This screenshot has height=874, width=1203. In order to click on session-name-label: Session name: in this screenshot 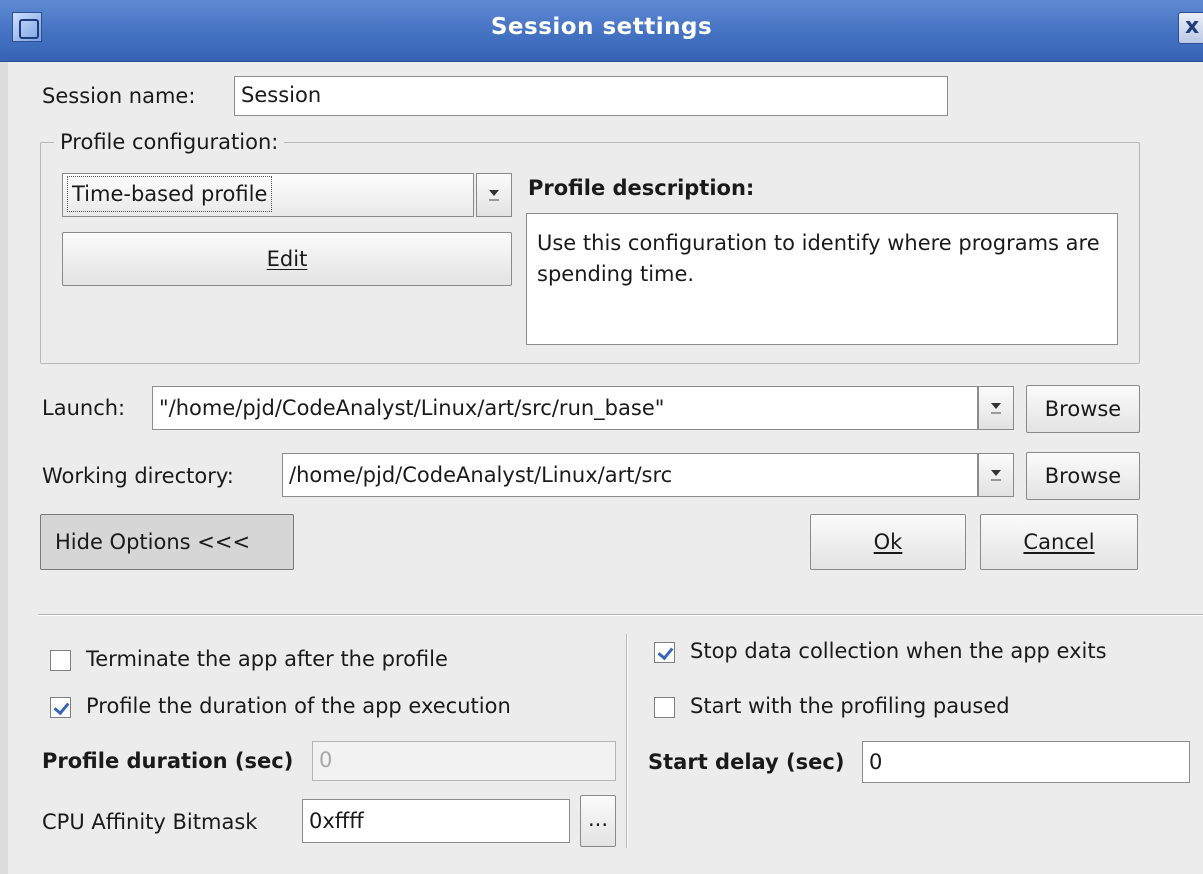, I will do `click(119, 96)`.